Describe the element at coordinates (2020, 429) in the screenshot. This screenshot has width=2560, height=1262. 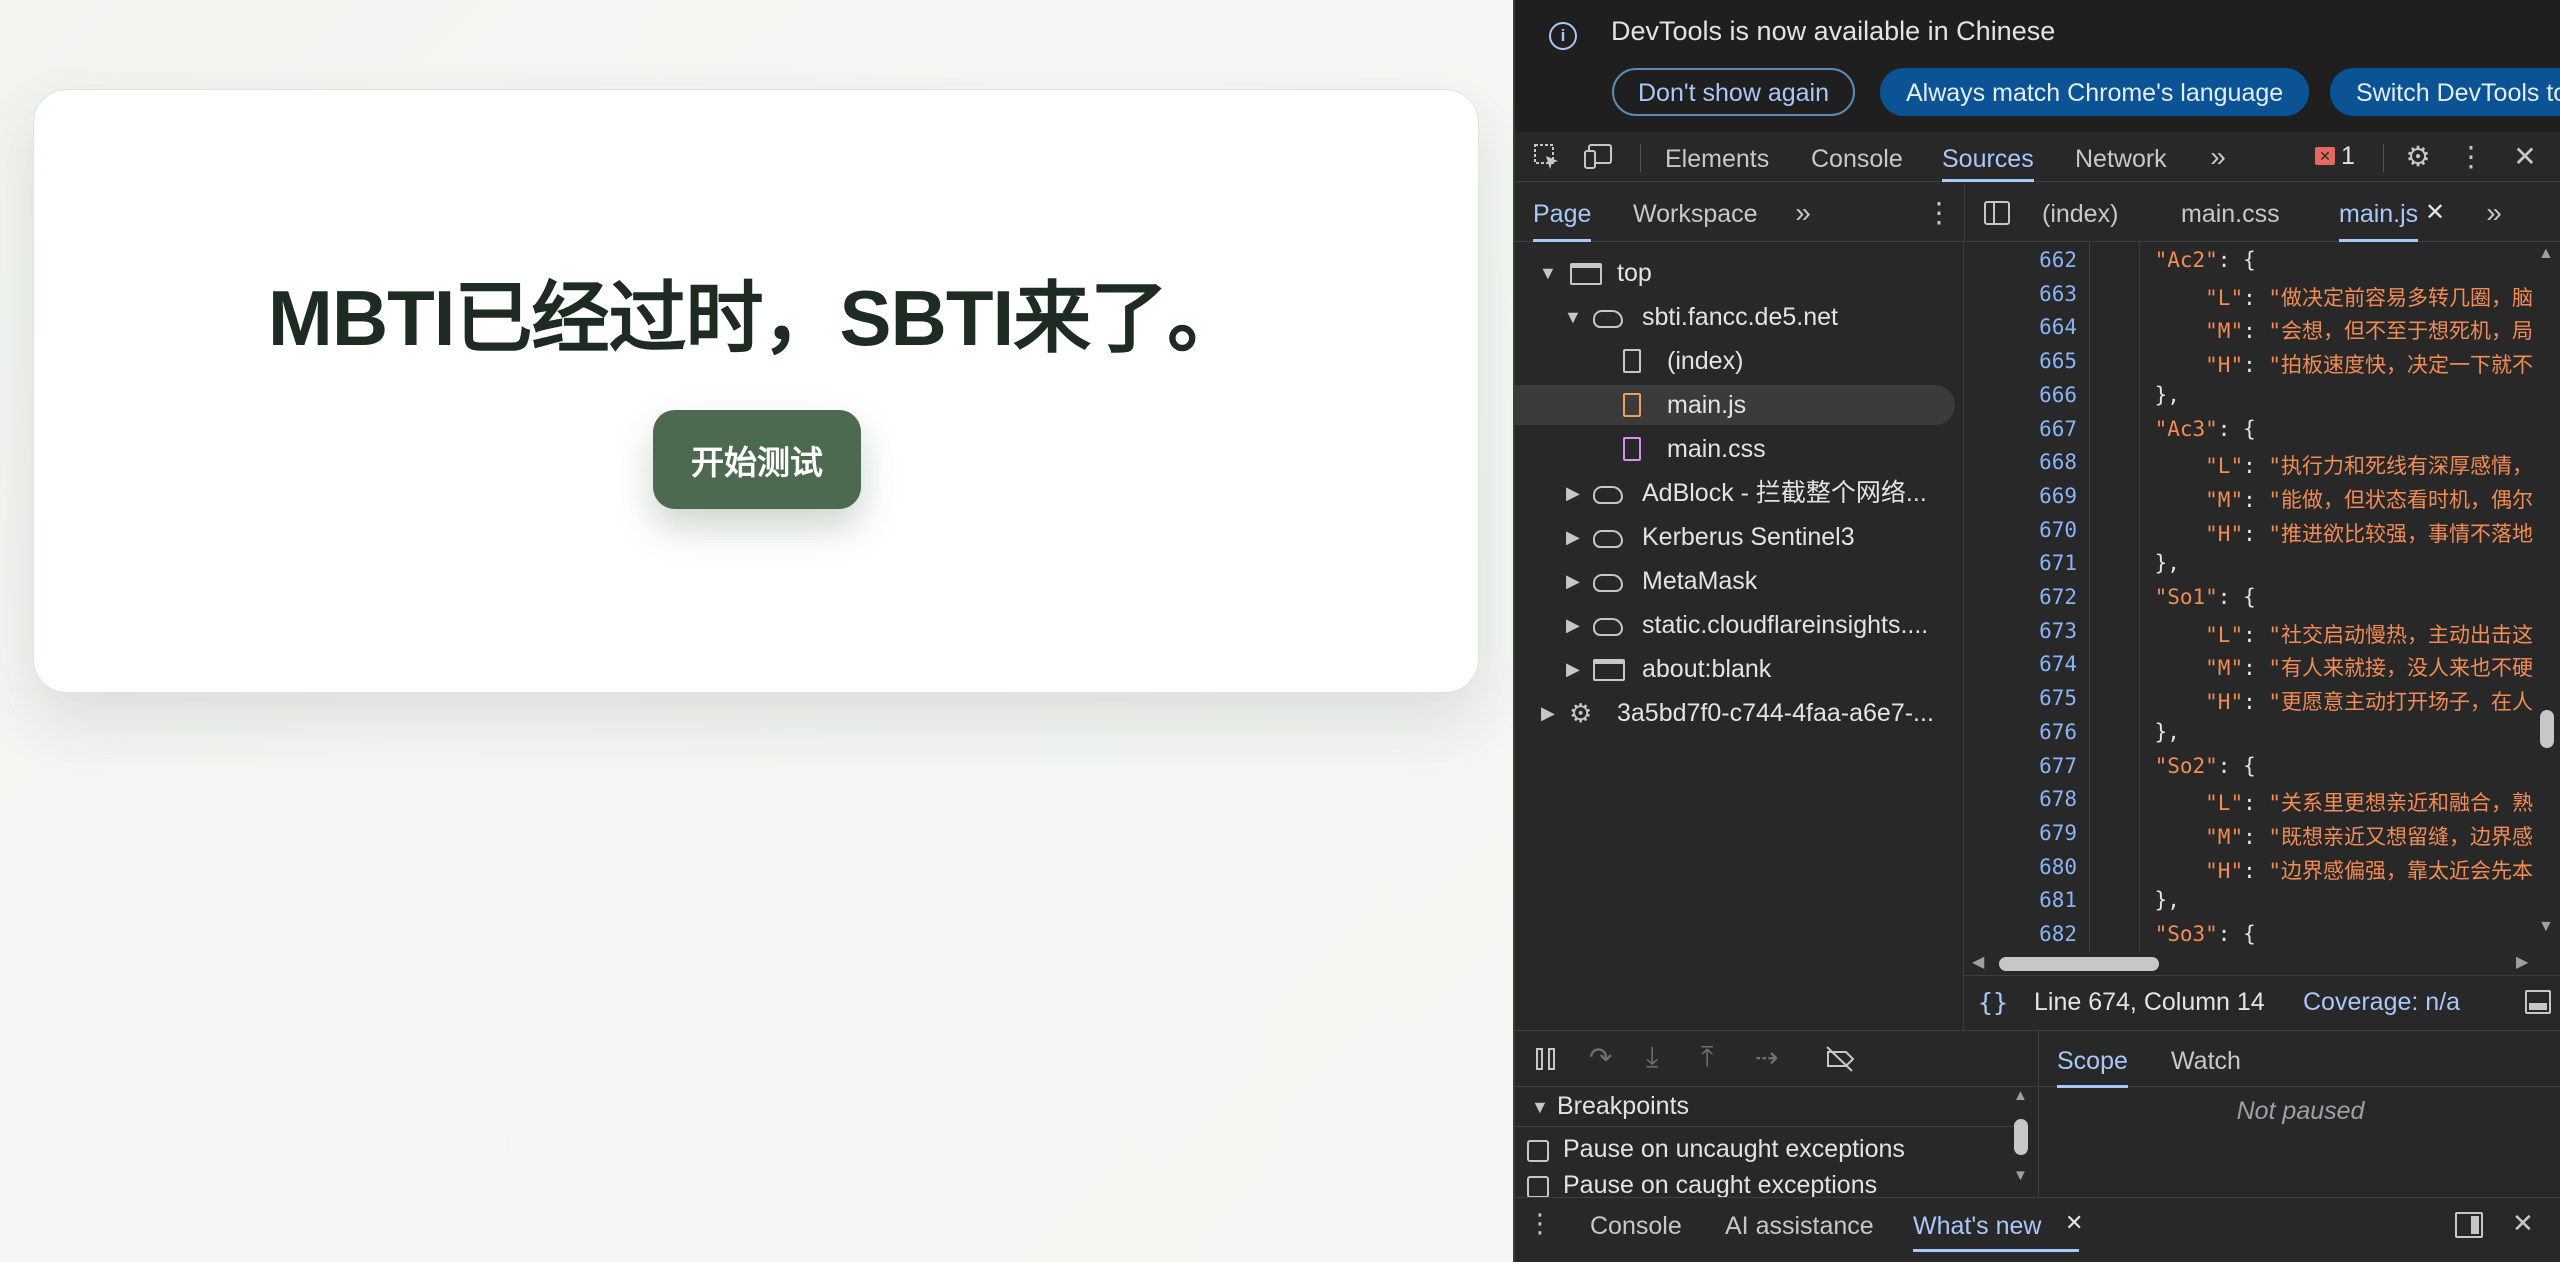
I see `line-number: 667` at that location.